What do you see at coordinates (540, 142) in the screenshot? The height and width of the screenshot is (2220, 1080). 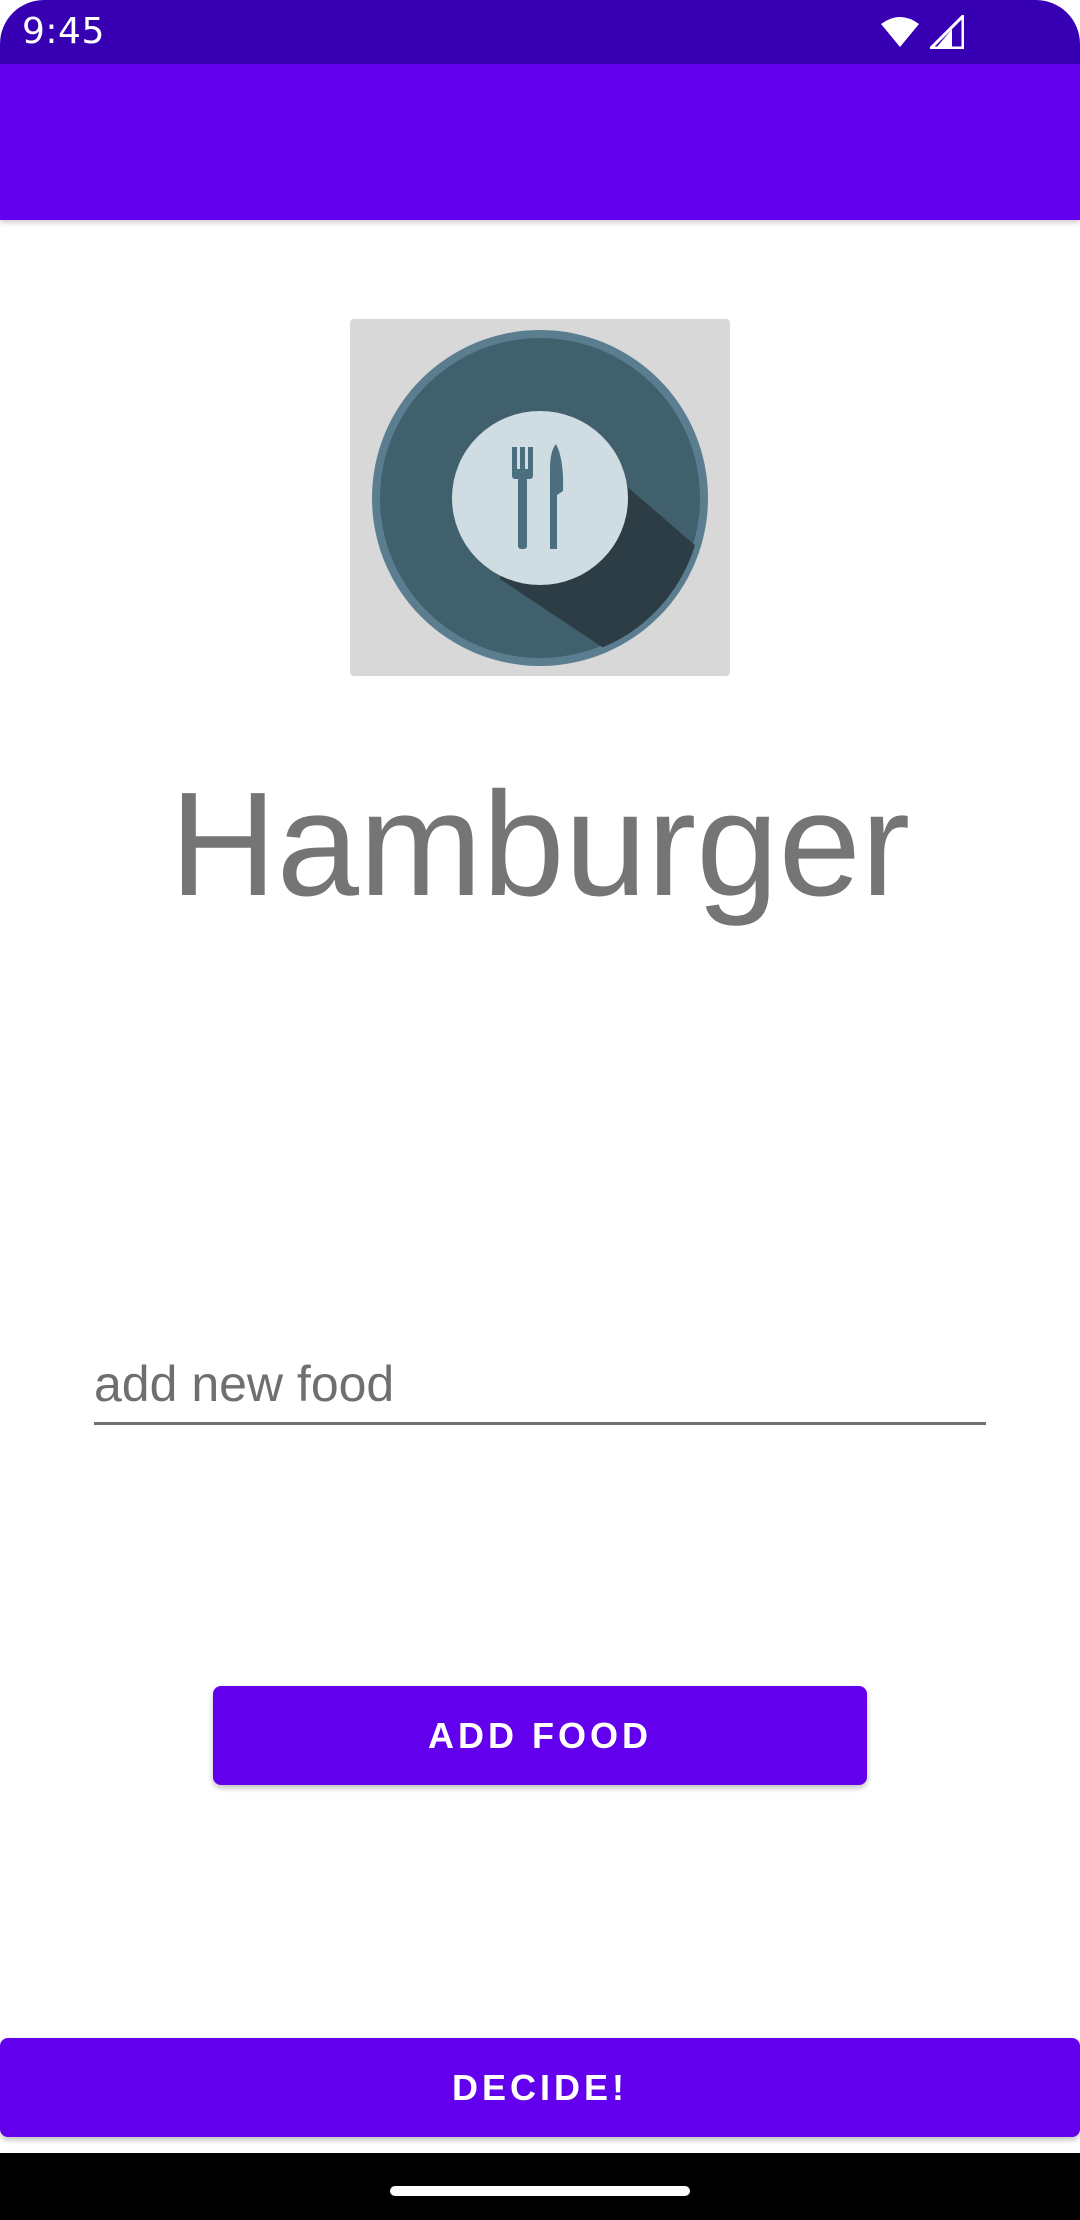 I see `app-bar` at bounding box center [540, 142].